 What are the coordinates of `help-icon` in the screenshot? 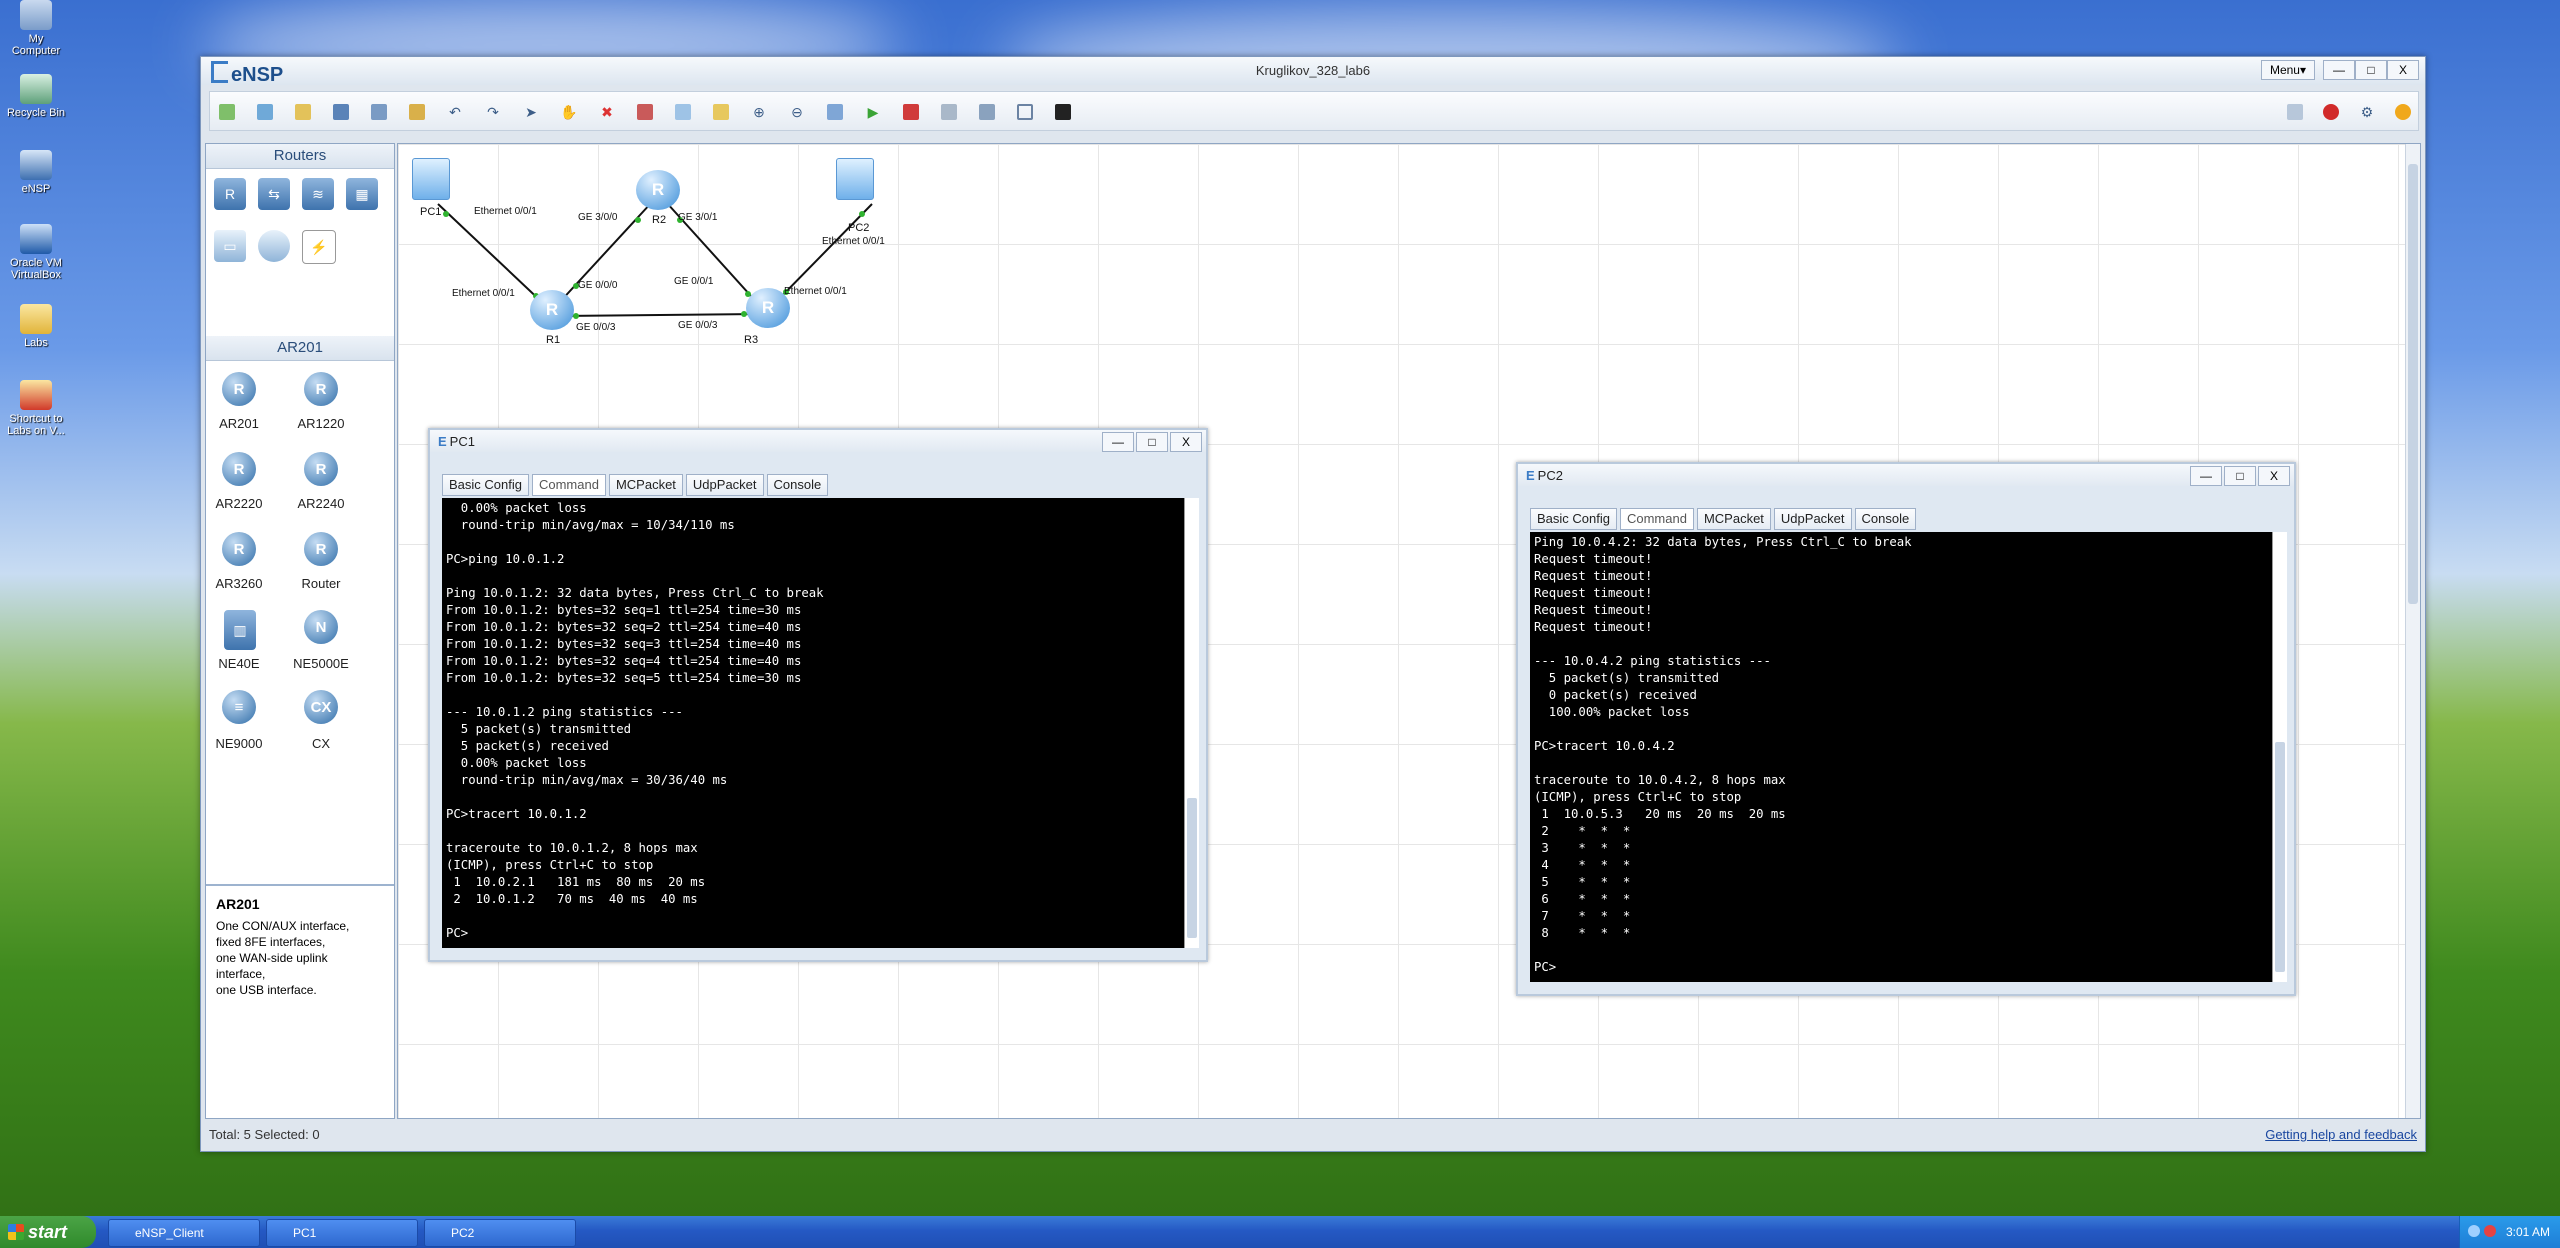 It's located at (2403, 112).